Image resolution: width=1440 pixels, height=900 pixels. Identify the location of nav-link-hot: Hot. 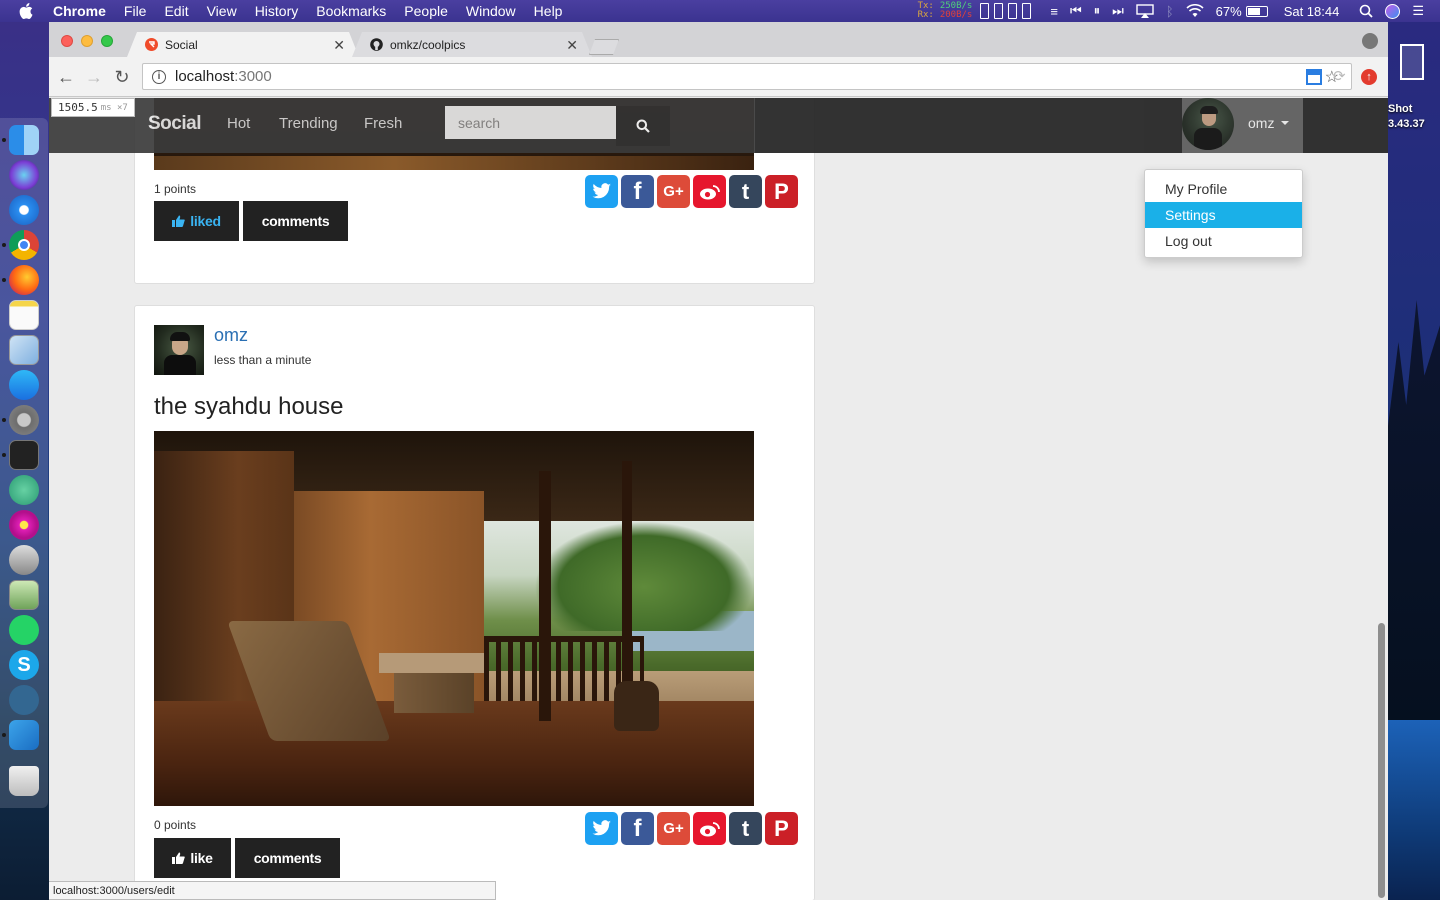
(238, 123).